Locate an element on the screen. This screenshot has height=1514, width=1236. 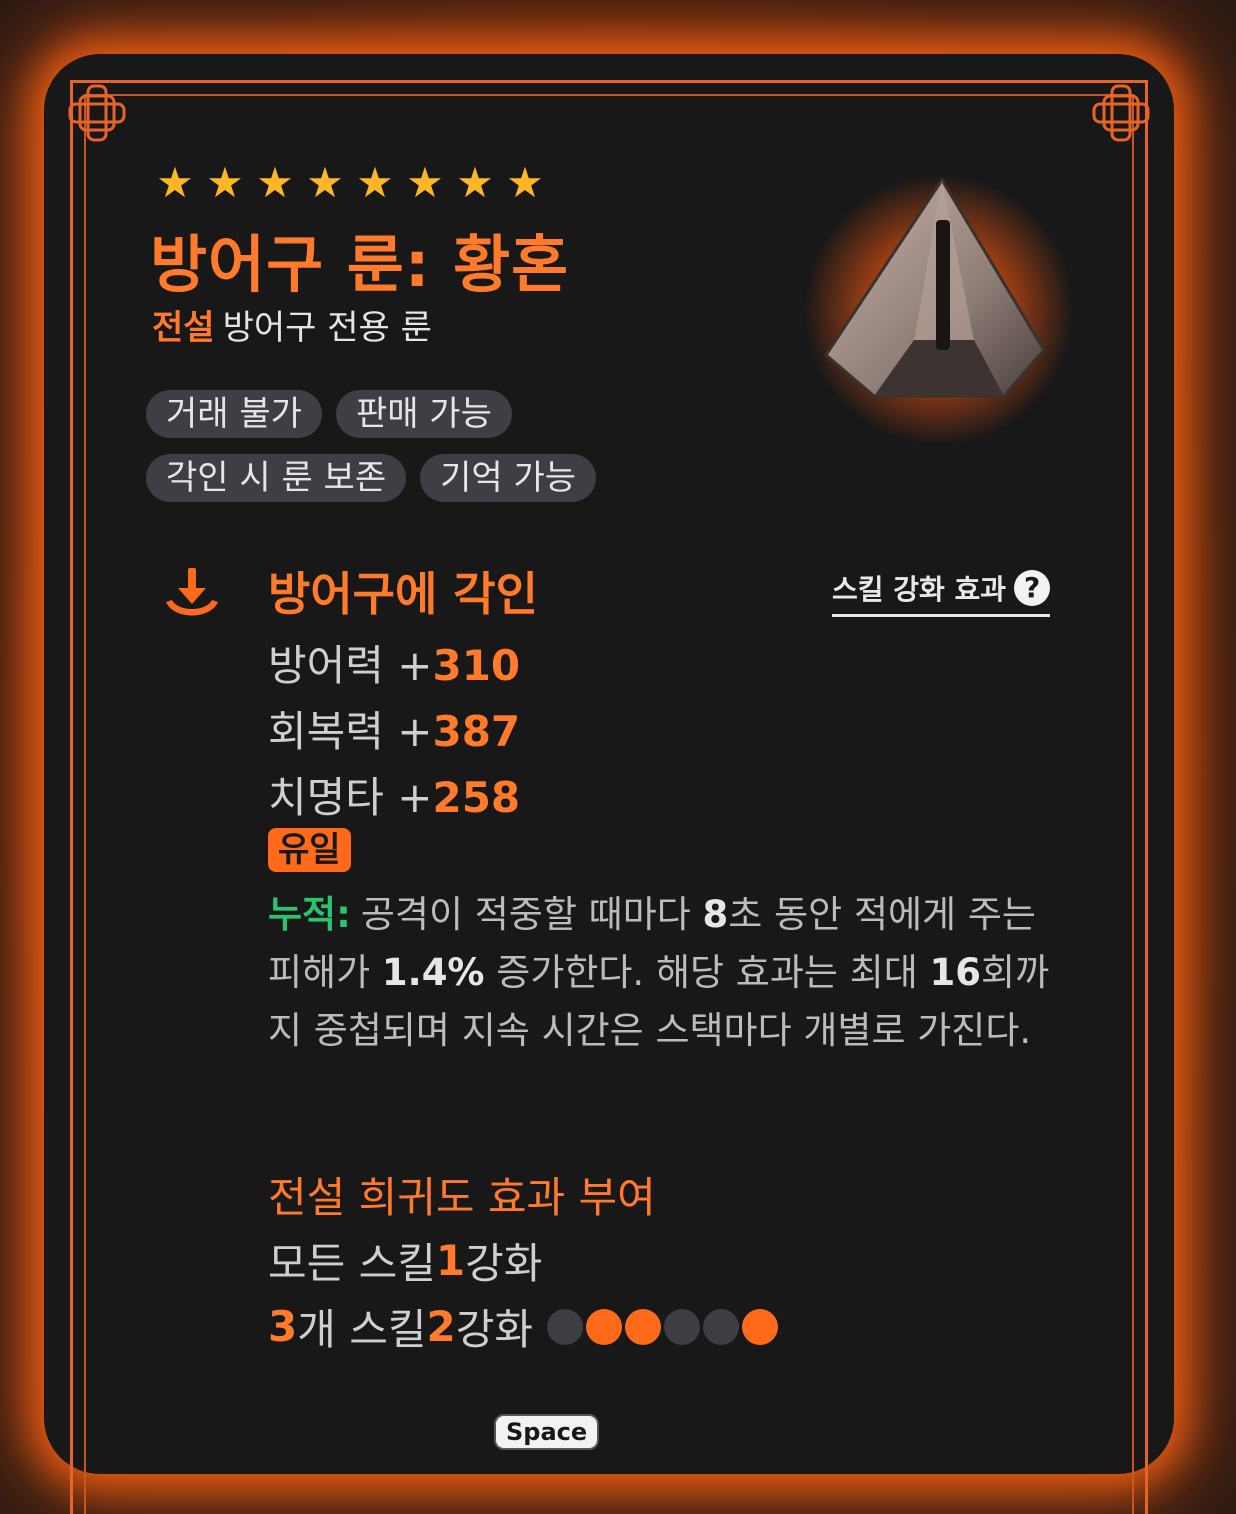
tag-sellable: 판매 가능 is located at coordinates (423, 414).